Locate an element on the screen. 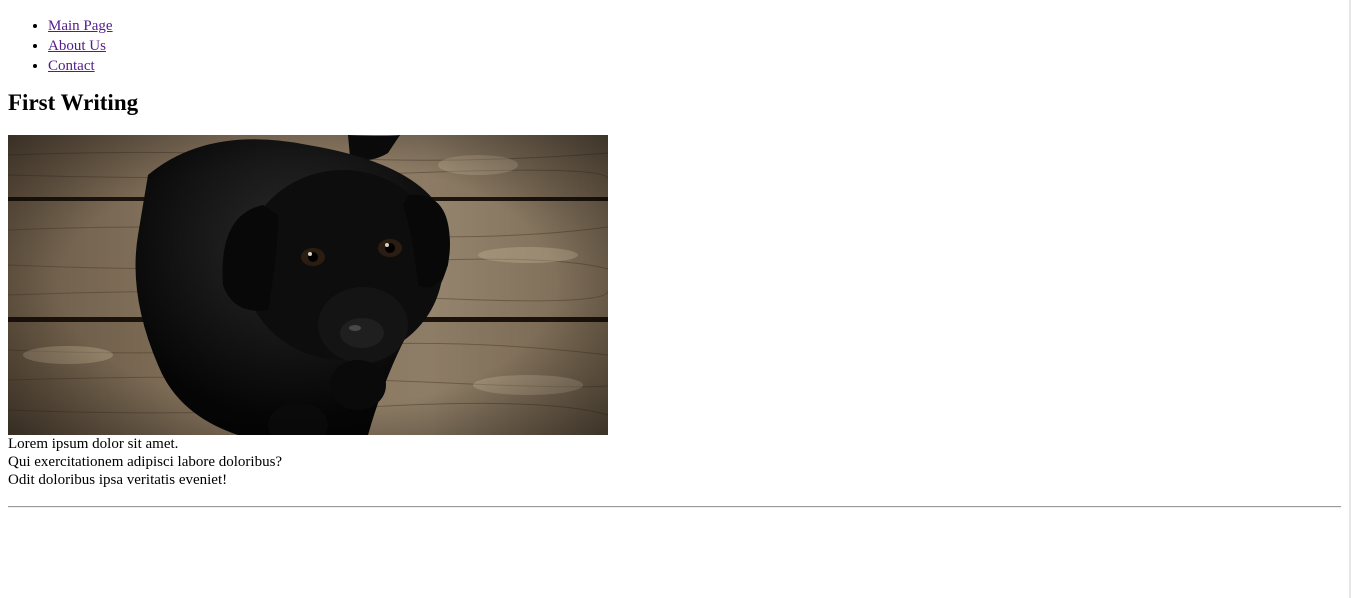 The width and height of the screenshot is (1351, 598). nav-link-main-page: Main Page is located at coordinates (80, 26).